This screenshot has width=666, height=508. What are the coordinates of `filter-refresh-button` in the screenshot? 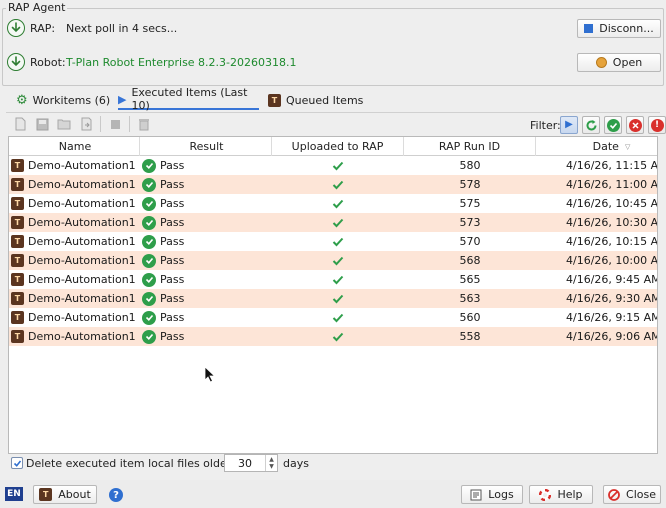 It's located at (591, 125).